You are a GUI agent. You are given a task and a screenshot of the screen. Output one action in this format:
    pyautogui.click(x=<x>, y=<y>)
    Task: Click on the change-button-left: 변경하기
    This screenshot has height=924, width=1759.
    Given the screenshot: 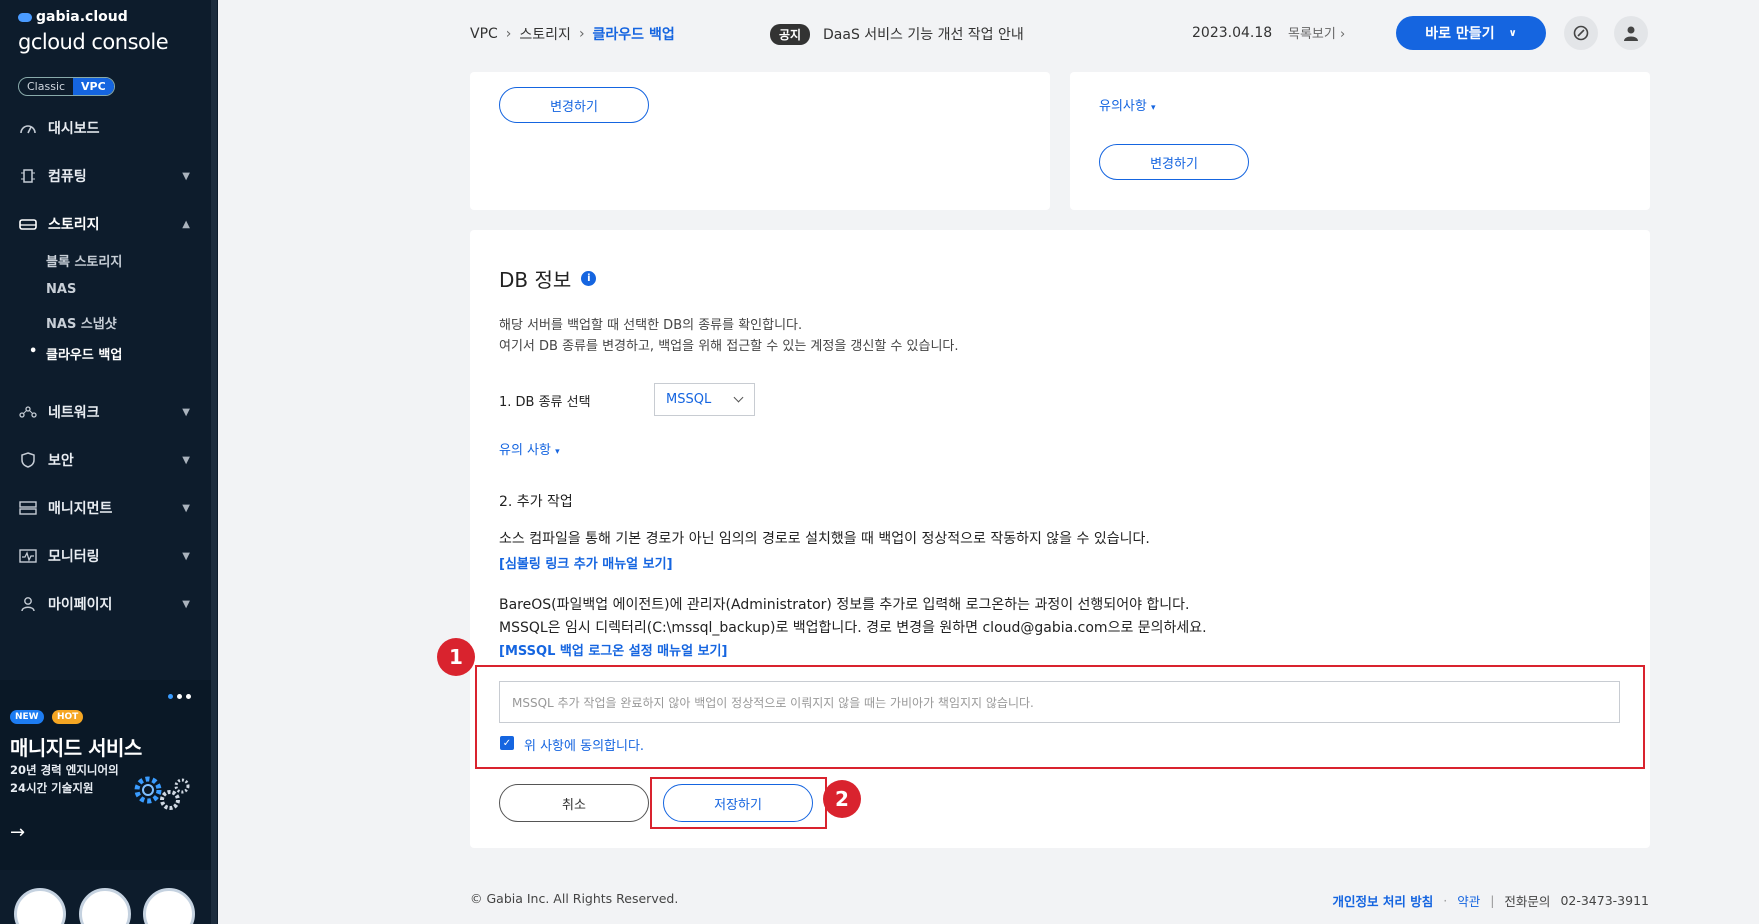 What is the action you would take?
    pyautogui.click(x=574, y=105)
    